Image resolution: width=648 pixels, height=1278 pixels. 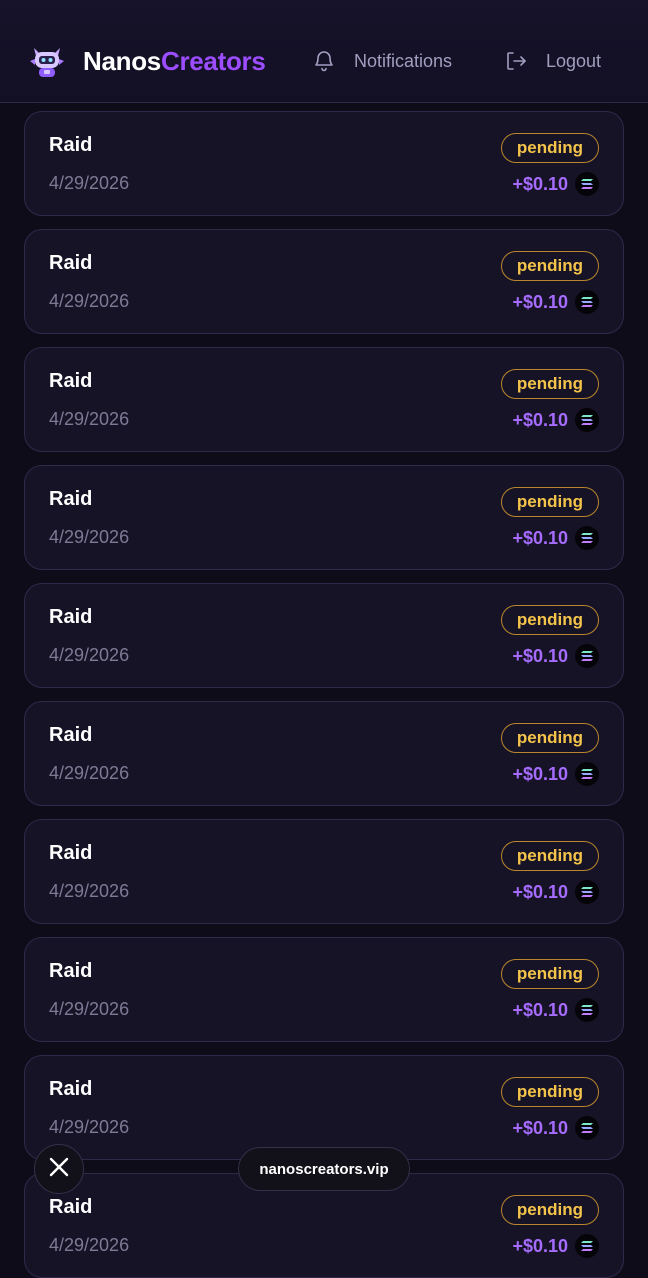 I want to click on brand-logo-text: NanosCreators, so click(x=174, y=61).